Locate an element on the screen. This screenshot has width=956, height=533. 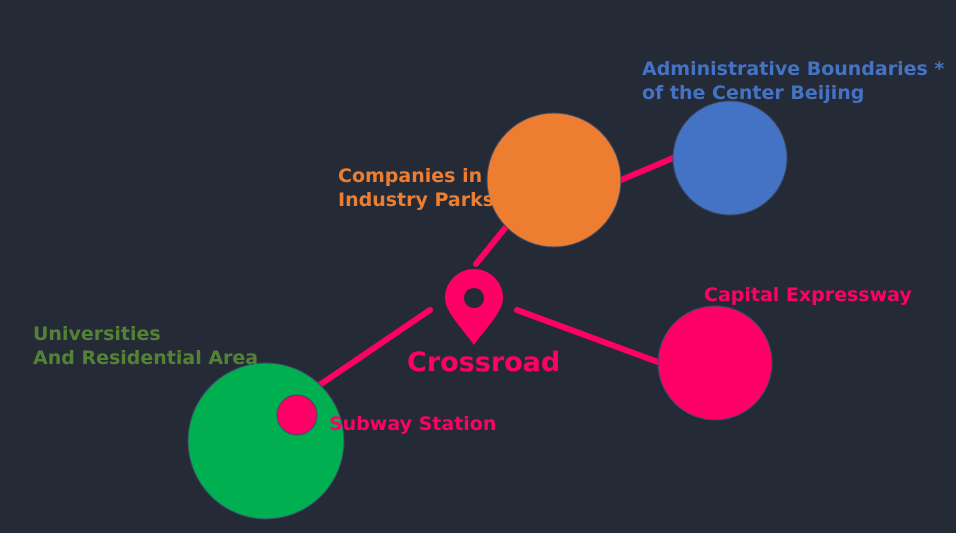
administrative-node is located at coordinates (730, 158).